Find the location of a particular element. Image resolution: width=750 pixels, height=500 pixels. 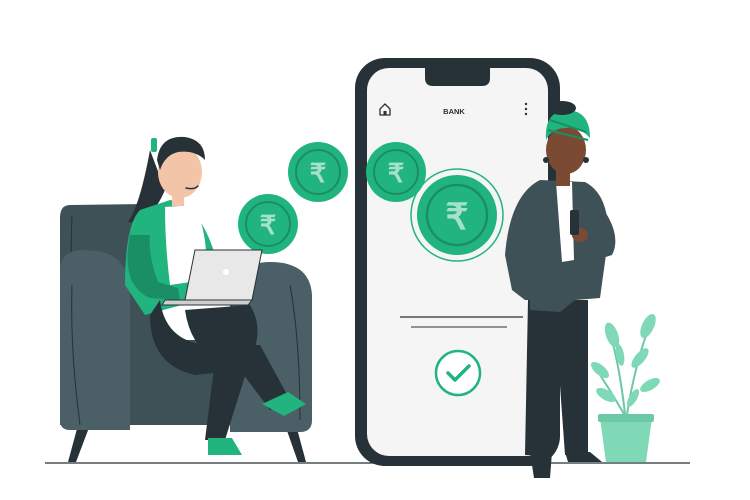

check-circle-icon is located at coordinates (458, 373).